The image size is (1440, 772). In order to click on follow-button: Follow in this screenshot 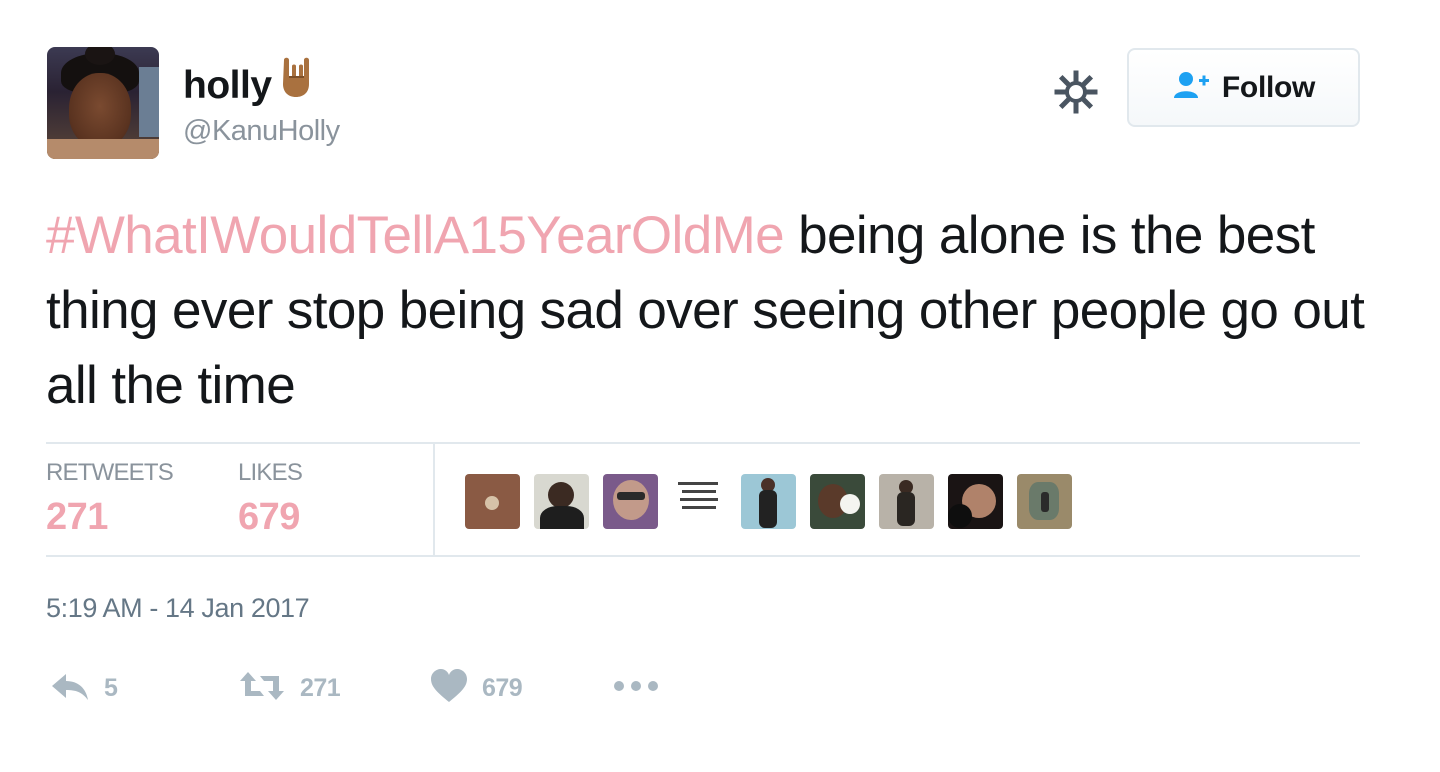, I will do `click(1243, 87)`.